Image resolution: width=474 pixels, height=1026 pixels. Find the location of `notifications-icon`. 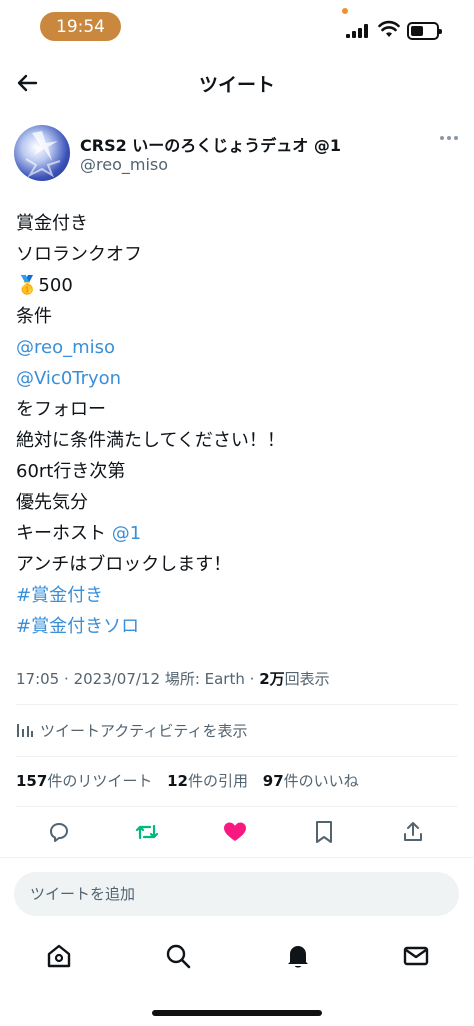

notifications-icon is located at coordinates (298, 957).